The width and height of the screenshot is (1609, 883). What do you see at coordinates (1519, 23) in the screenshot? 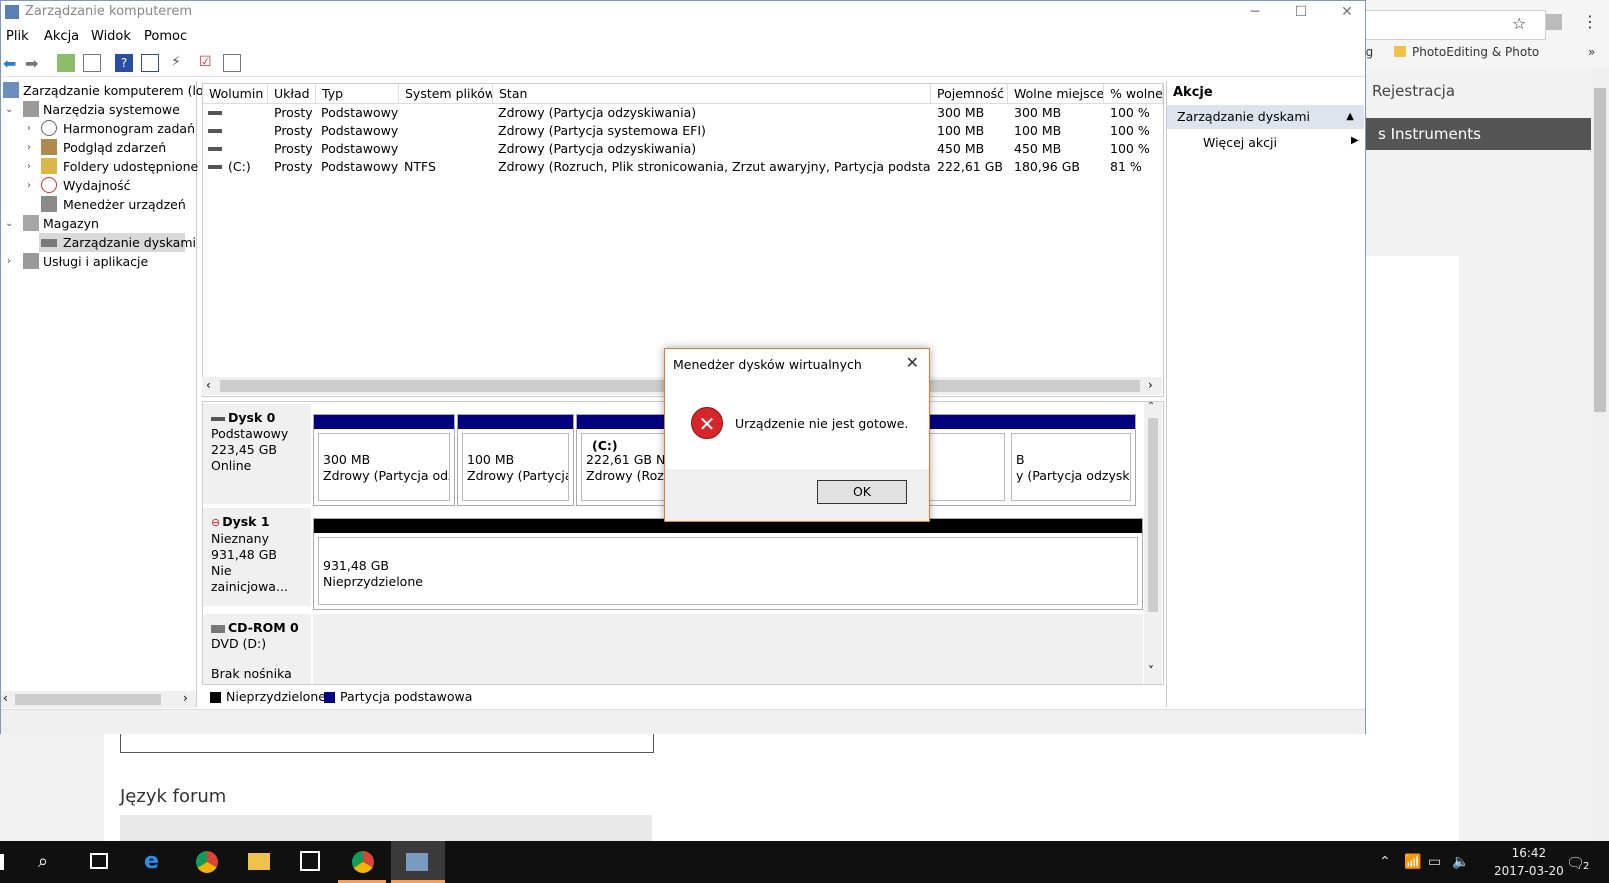
I see `star-icon: ☆` at bounding box center [1519, 23].